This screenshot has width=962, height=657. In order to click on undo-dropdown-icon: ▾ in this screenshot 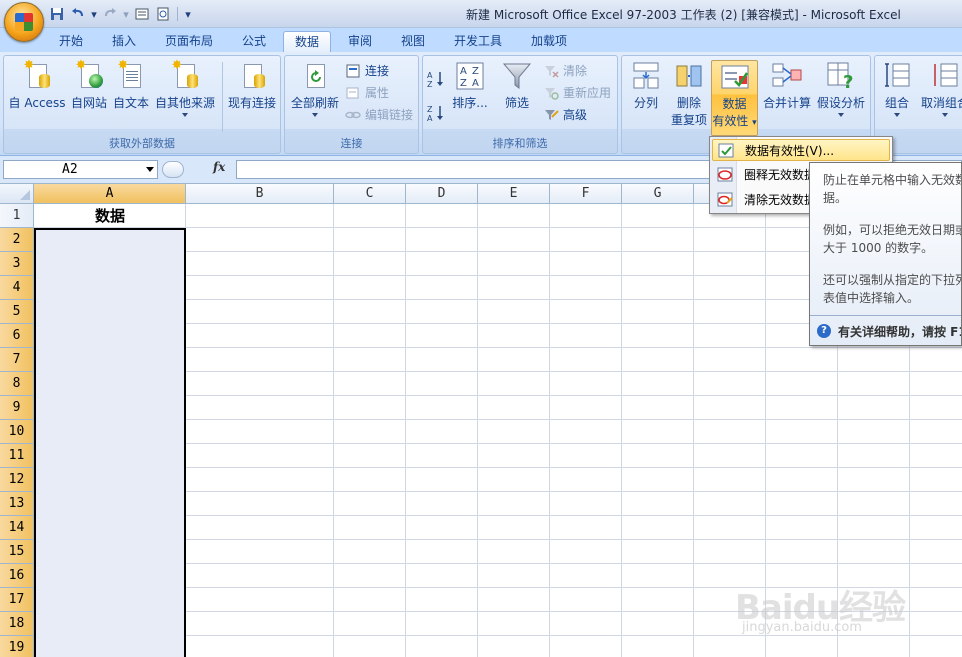, I will do `click(94, 14)`.